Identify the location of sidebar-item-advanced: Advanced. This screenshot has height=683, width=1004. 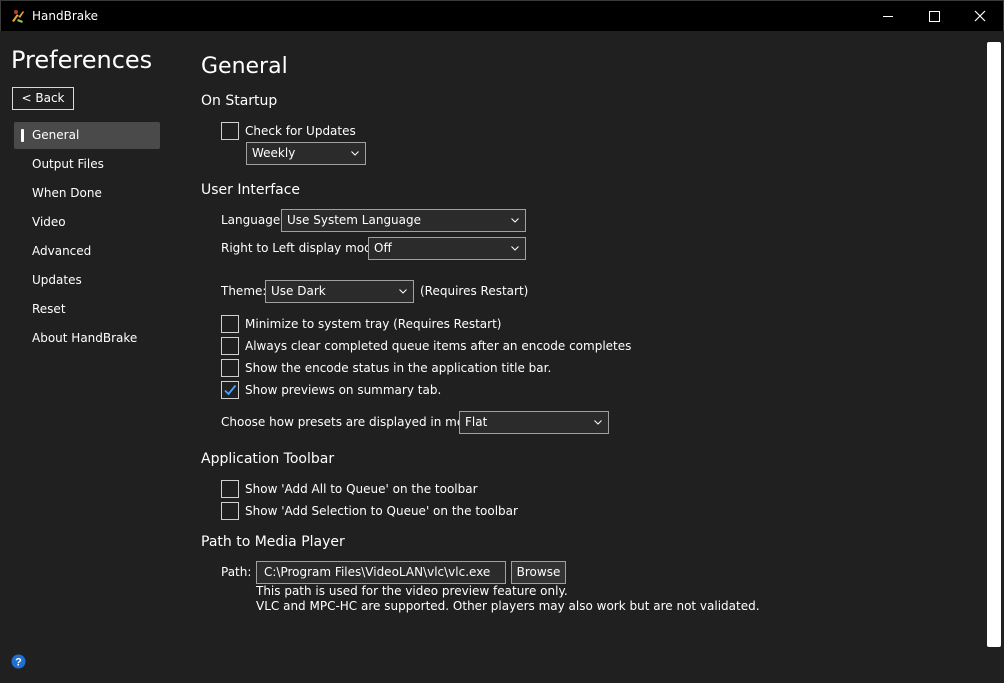
(87, 251).